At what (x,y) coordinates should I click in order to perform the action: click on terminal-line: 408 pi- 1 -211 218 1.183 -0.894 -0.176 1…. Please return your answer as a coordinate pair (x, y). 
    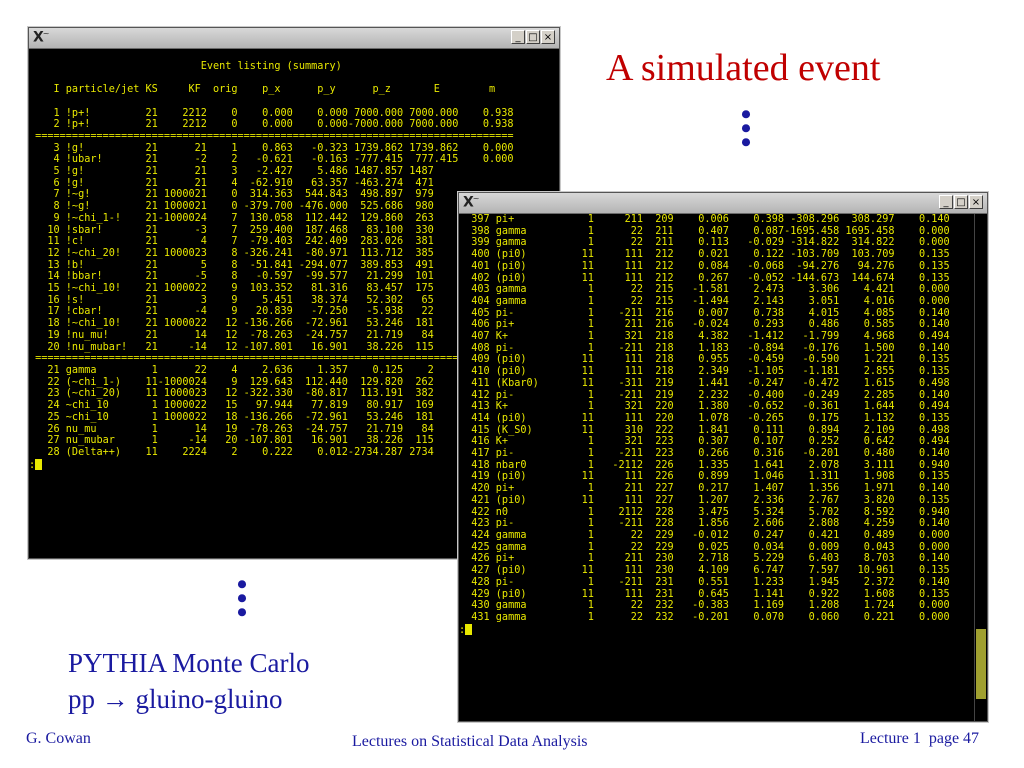
    Looking at the image, I should click on (704, 348).